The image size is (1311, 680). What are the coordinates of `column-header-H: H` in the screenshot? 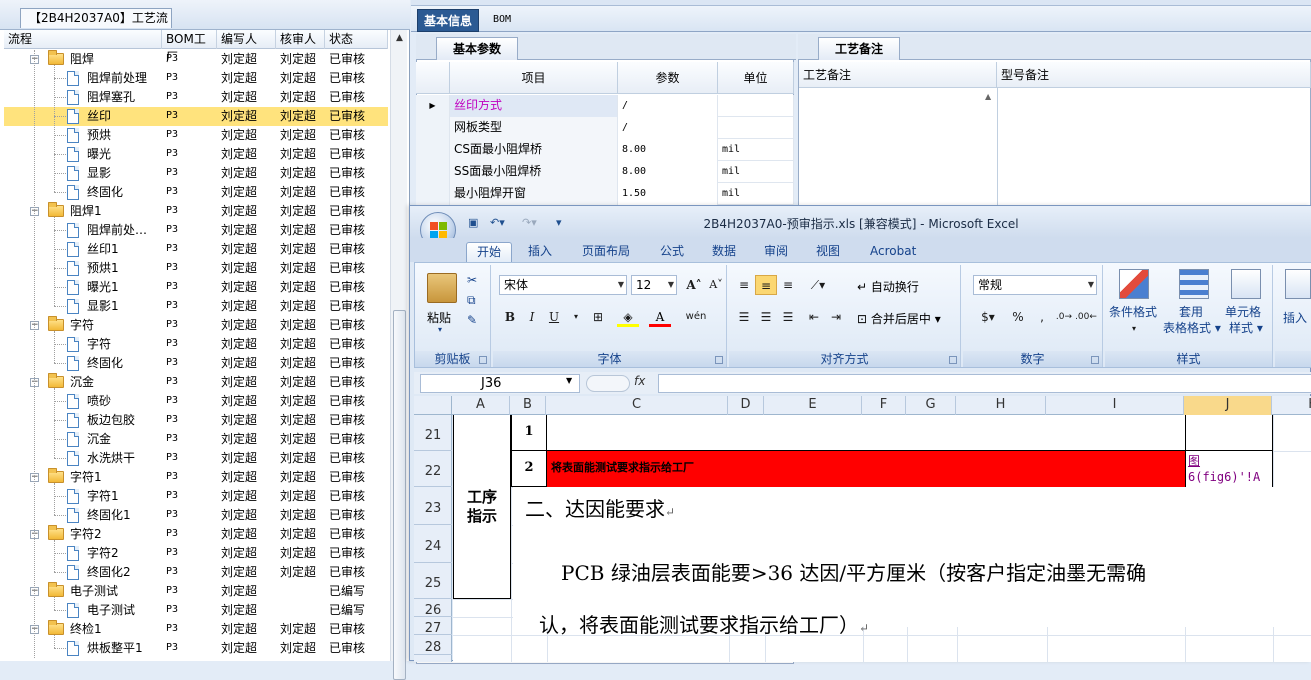 It's located at (1001, 405).